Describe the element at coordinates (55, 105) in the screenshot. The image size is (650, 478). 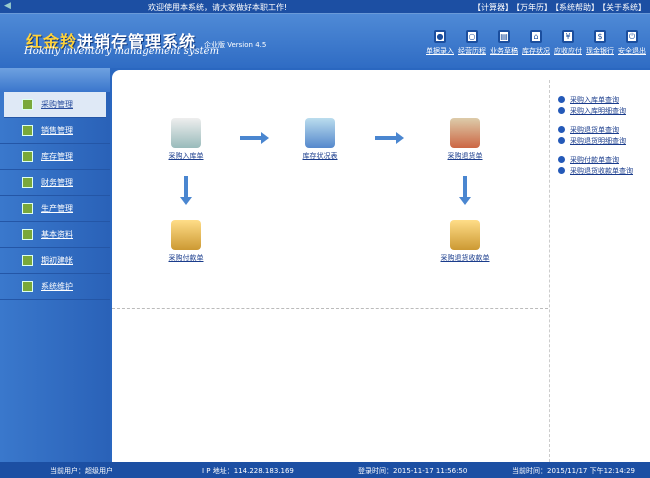
I see `sidebar-item-purchase: 采购管理` at that location.